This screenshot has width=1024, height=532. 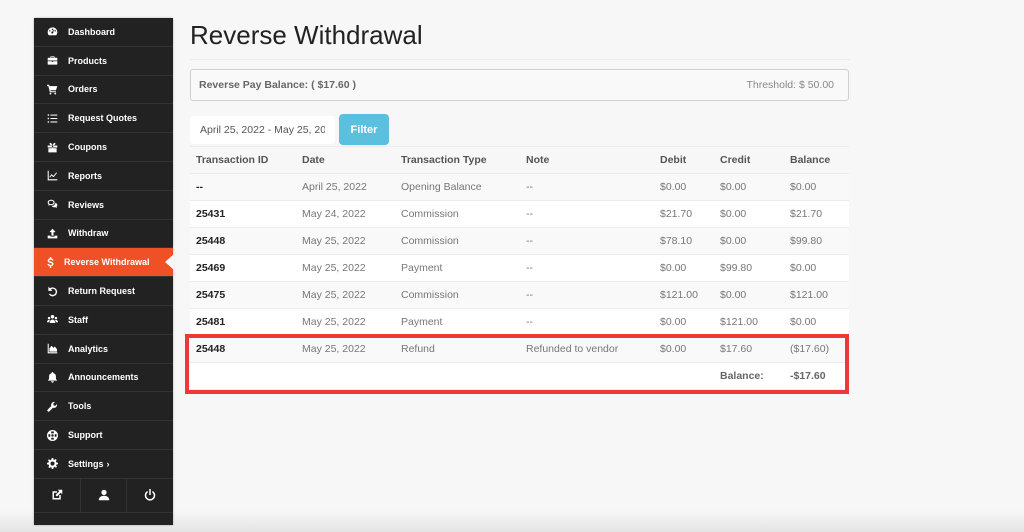 I want to click on title-divider, so click(x=520, y=59).